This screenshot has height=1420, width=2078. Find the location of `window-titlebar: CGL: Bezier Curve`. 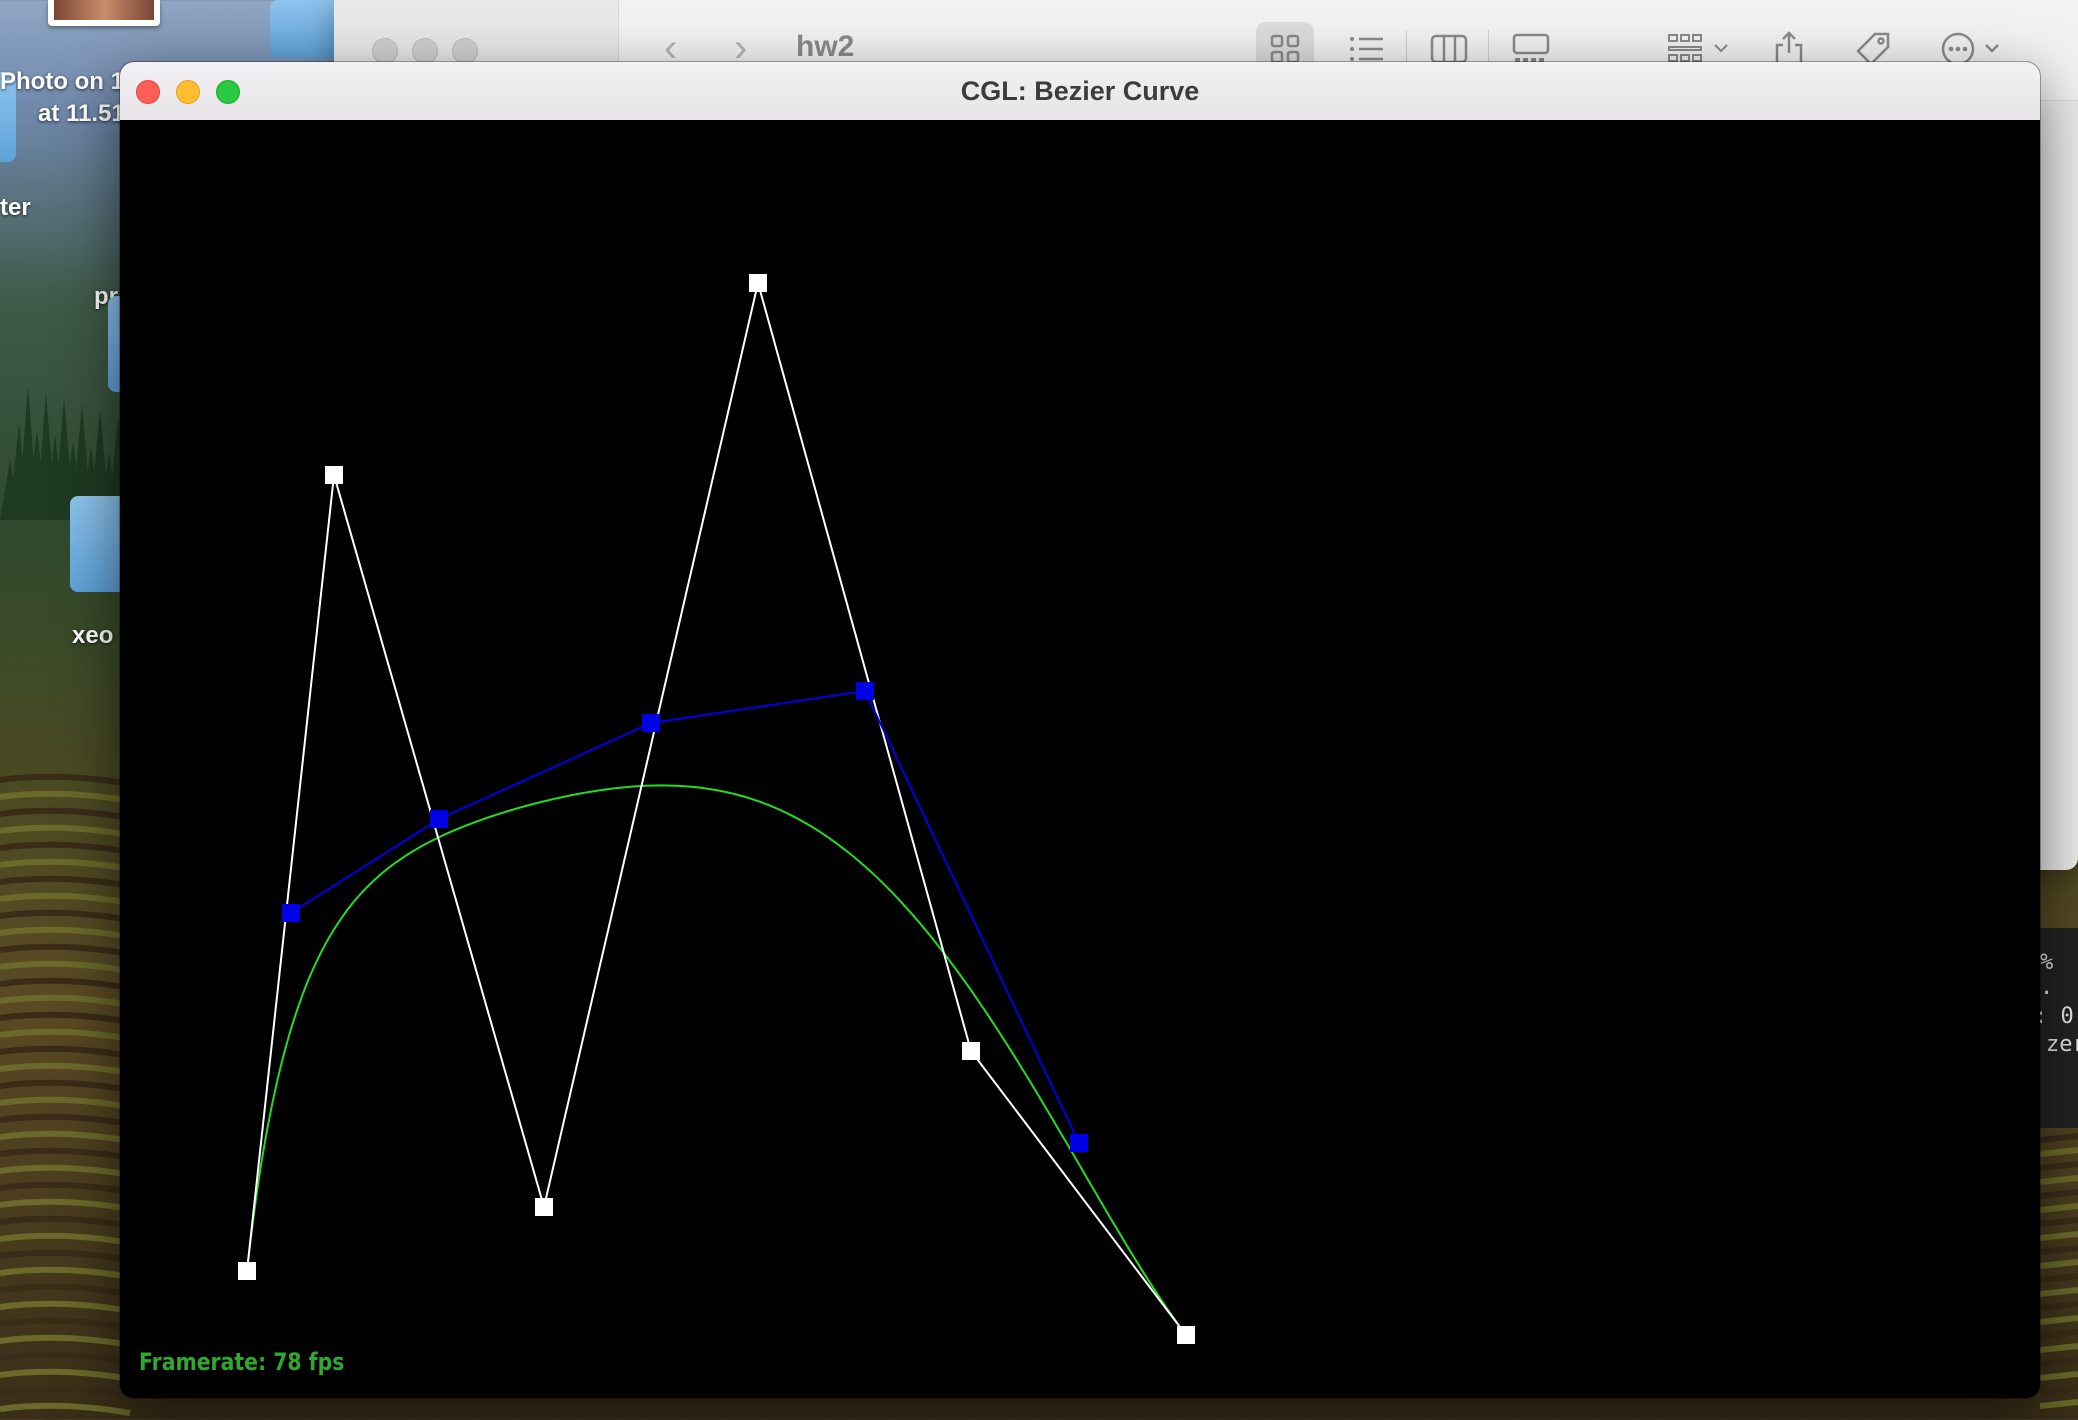

window-titlebar: CGL: Bezier Curve is located at coordinates (1080, 91).